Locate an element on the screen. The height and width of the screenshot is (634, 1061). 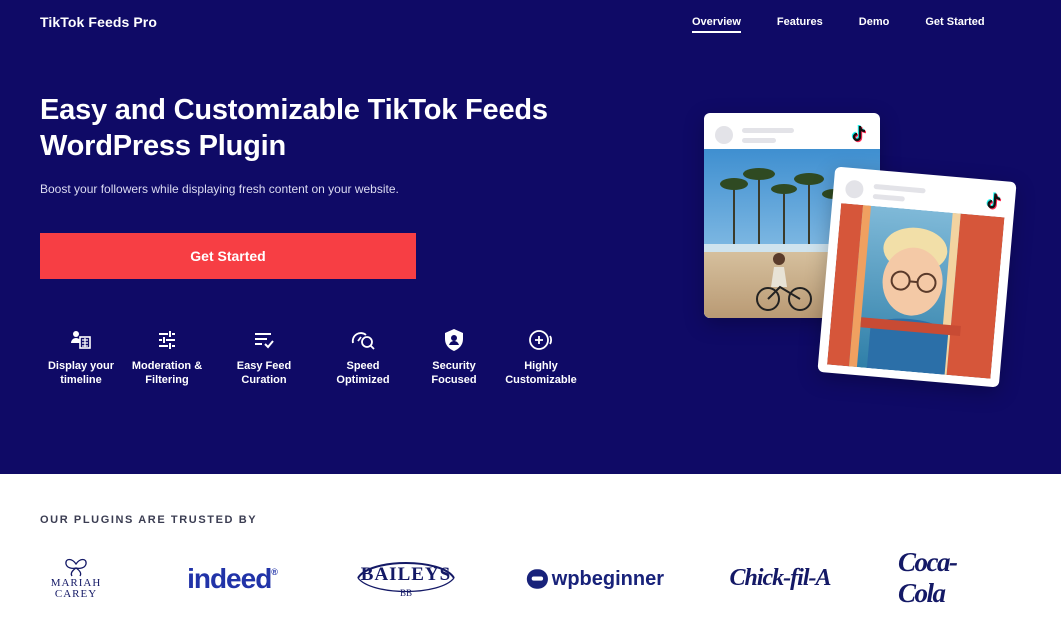
feature-label: Curation is located at coordinates (264, 380).